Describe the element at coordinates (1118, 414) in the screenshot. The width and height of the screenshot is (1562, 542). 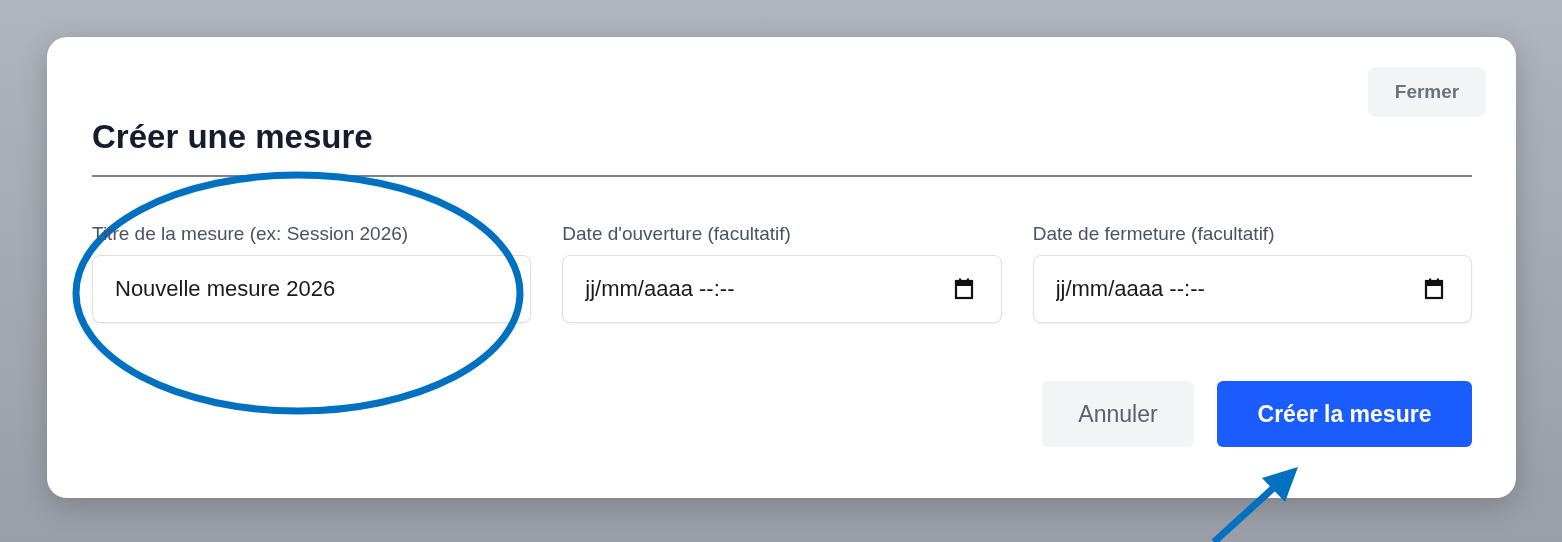
I see `cancel-button: Annuler` at that location.